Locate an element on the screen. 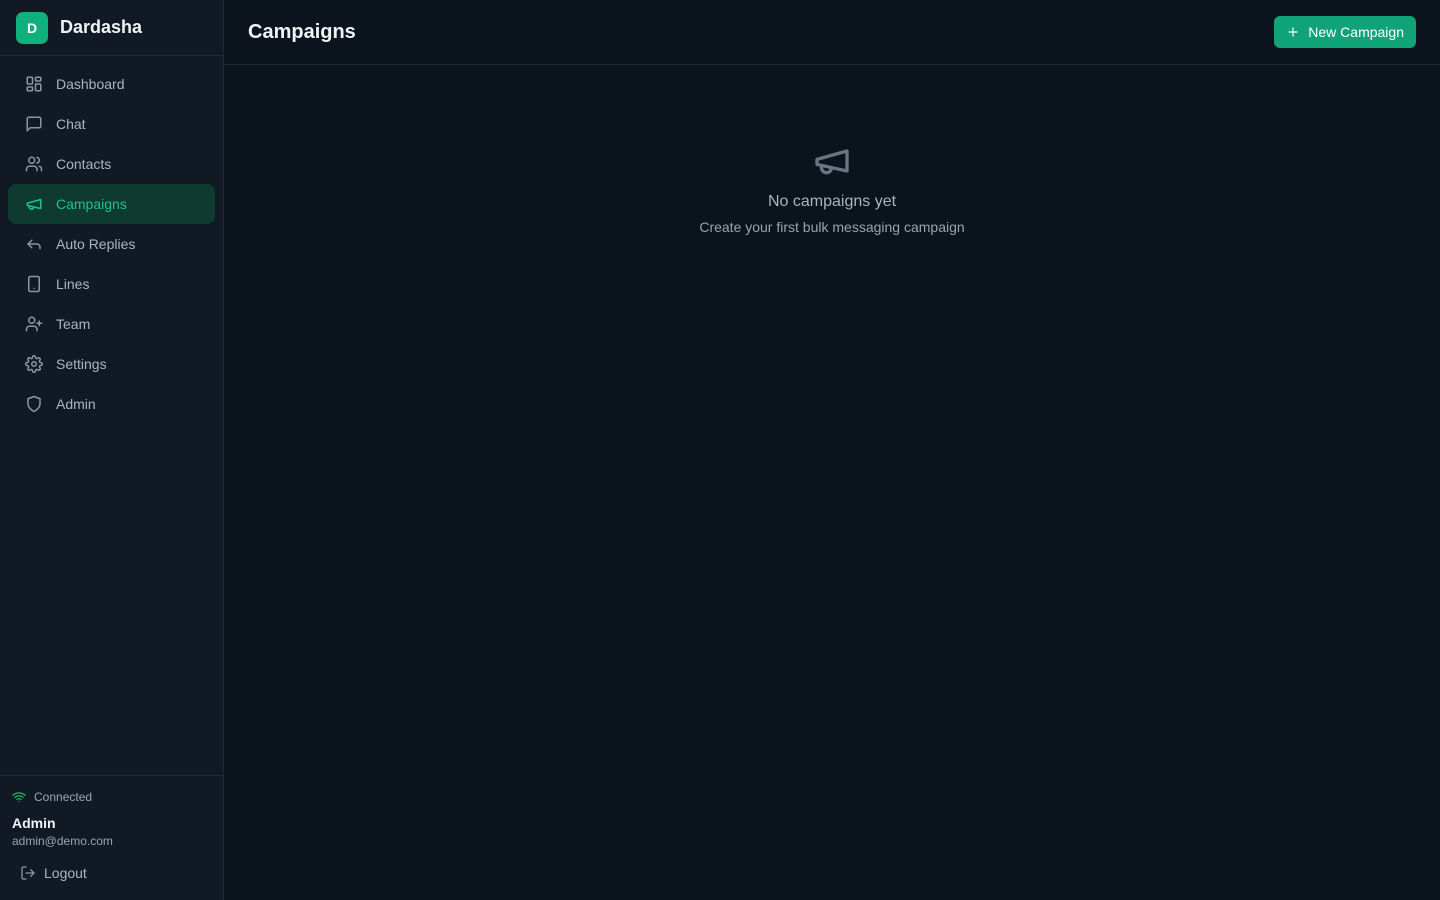 The width and height of the screenshot is (1440, 900). empty-state-title: No campaigns yet is located at coordinates (832, 201).